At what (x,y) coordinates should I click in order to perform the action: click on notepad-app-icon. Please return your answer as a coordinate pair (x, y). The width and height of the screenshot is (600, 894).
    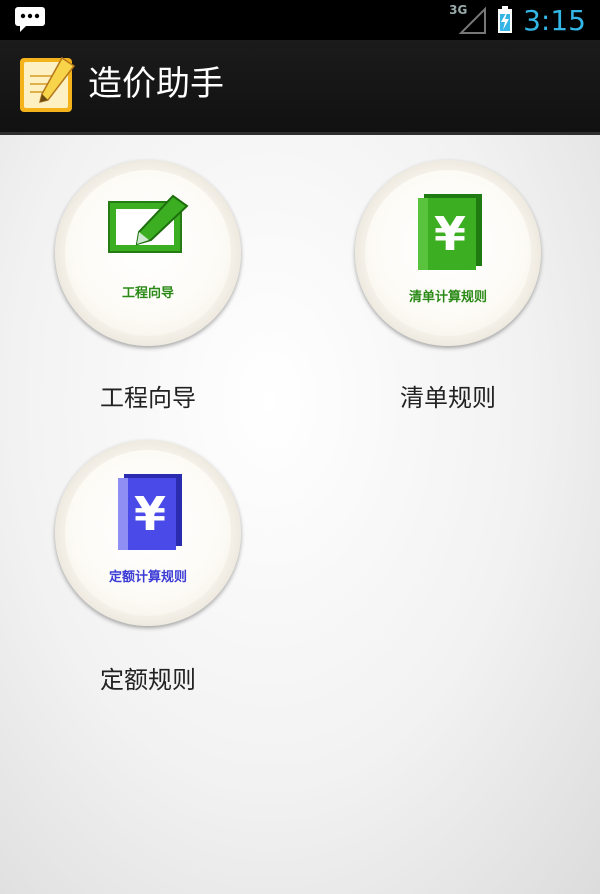
    Looking at the image, I should click on (48, 85).